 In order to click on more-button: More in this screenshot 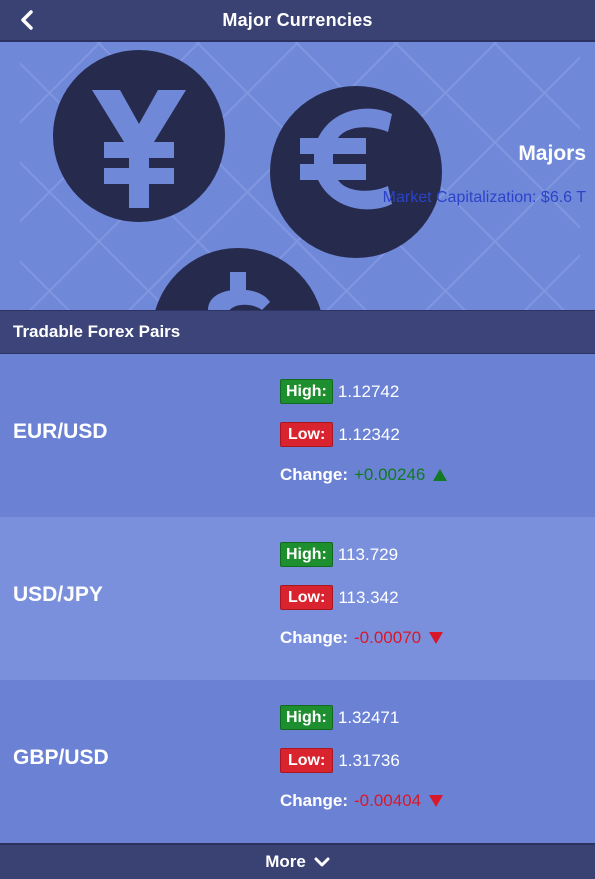, I will do `click(297, 861)`.